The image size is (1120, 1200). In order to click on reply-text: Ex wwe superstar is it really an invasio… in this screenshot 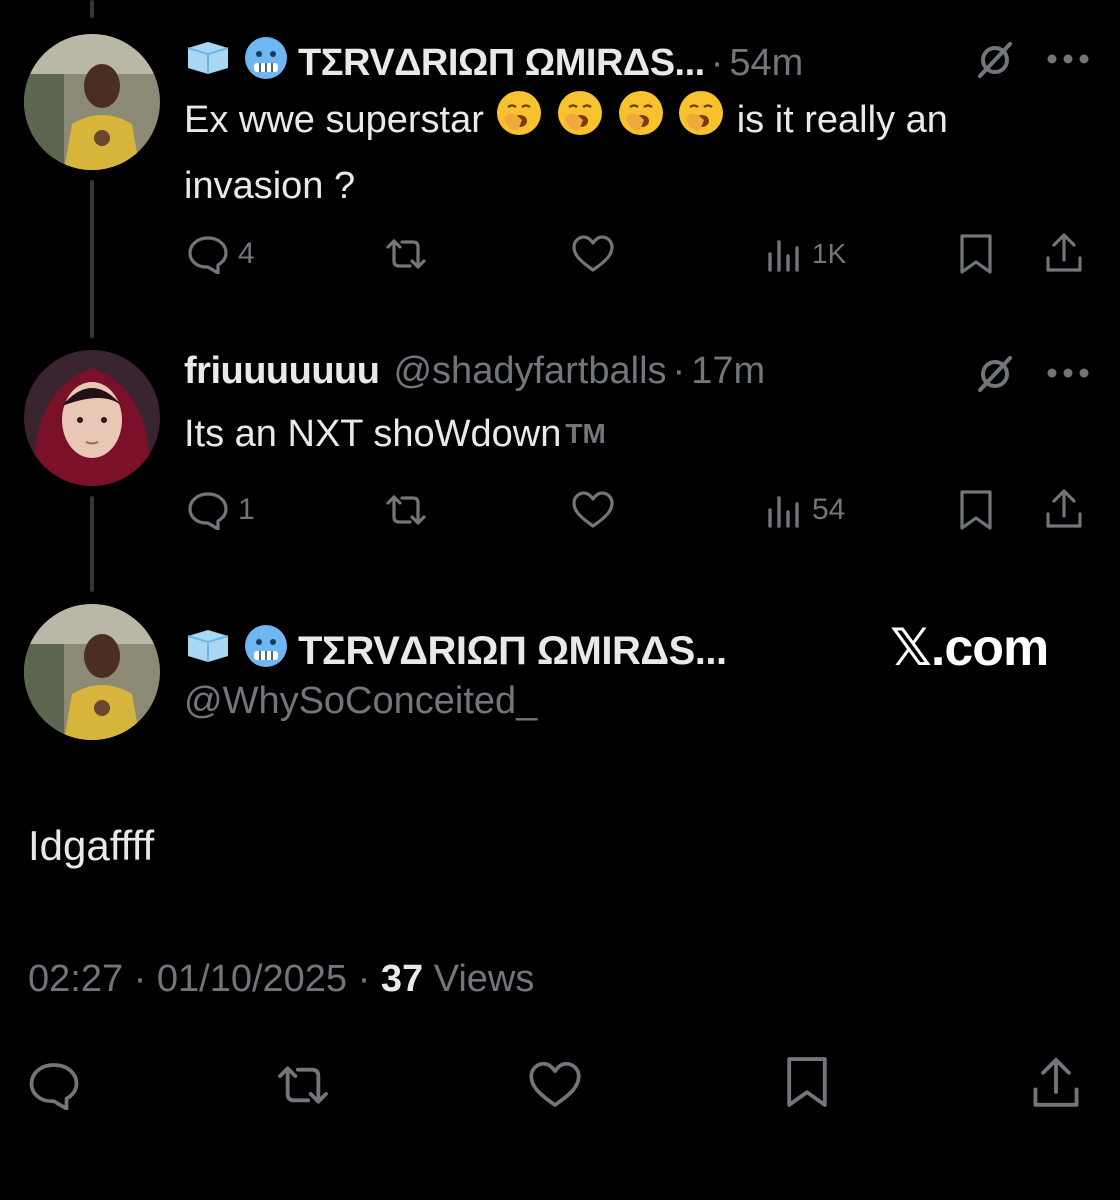, I will do `click(634, 152)`.